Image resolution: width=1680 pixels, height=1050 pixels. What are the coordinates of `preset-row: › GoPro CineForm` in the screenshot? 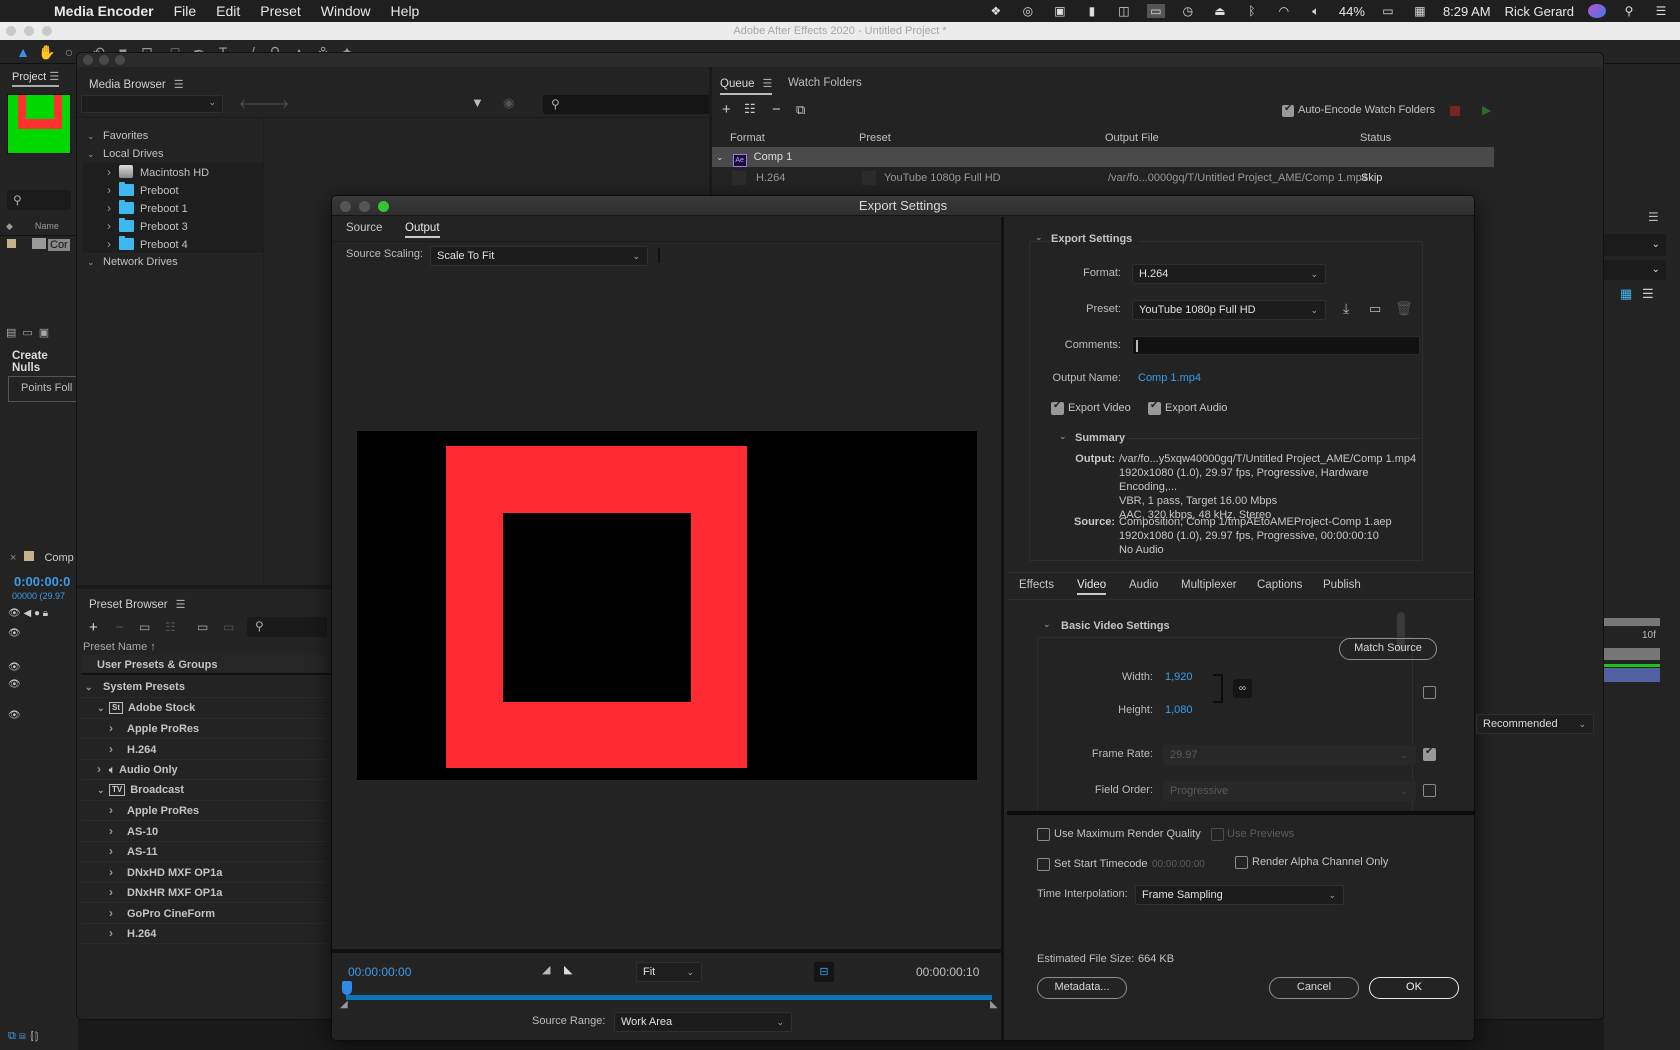 It's located at (206, 913).